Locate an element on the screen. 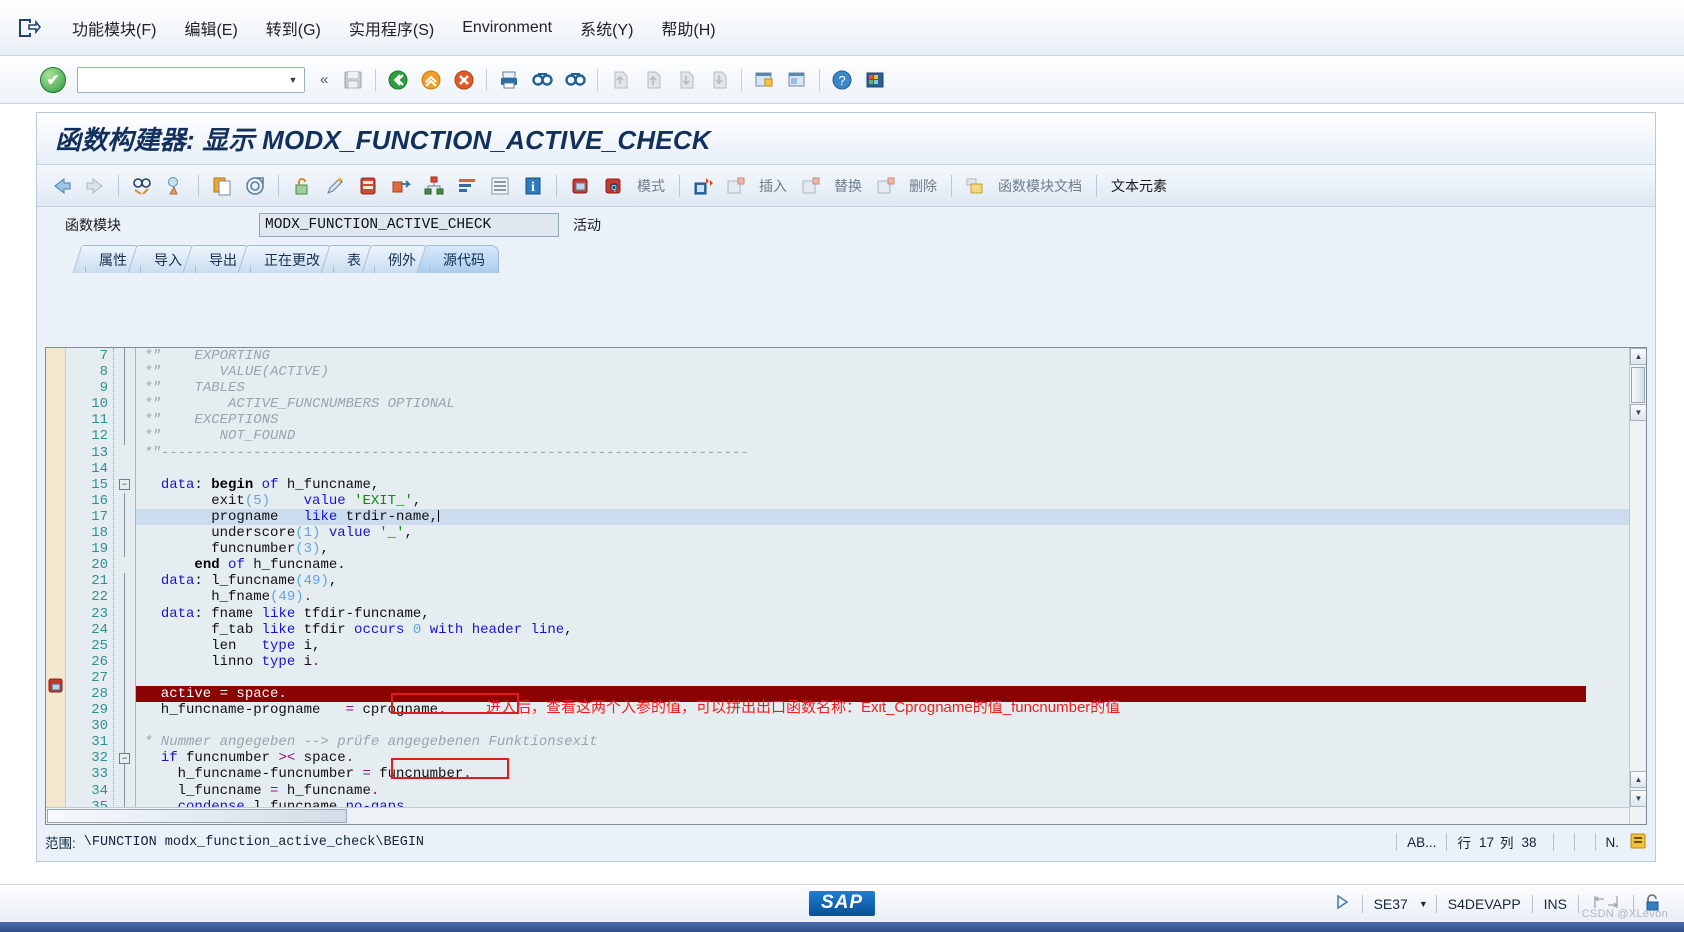 The image size is (1684, 932). delete-group: 删除 is located at coordinates (907, 186).